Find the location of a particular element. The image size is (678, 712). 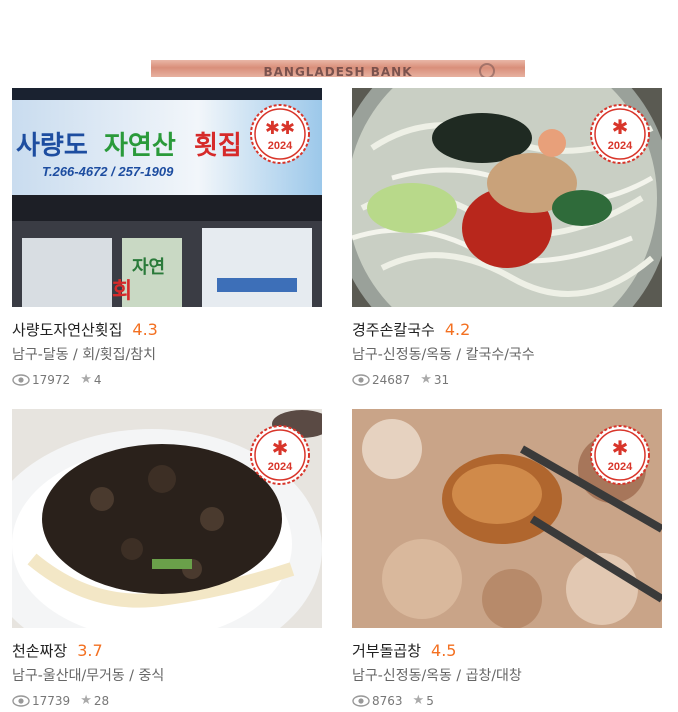

restaurant-location: 남구-달동 is located at coordinates (40, 355).